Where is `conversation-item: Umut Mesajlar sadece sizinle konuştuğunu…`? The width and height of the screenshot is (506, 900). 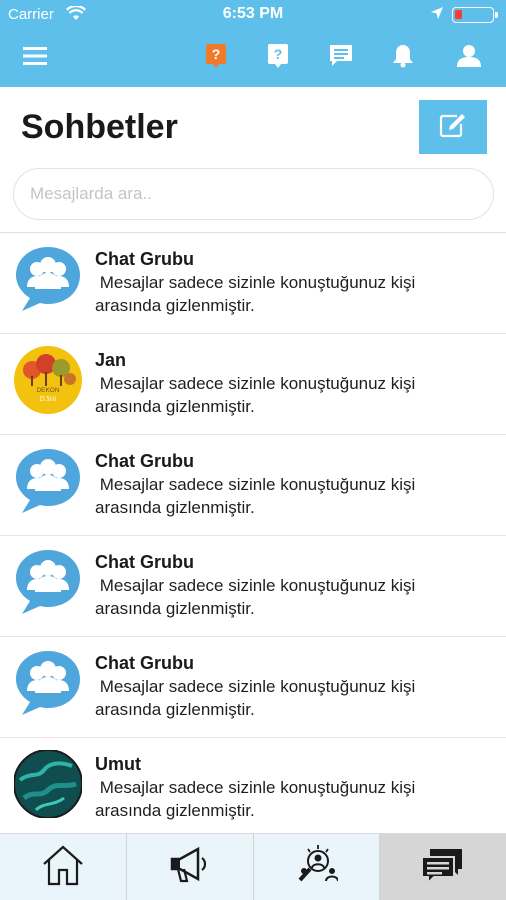
conversation-item: Umut Mesajlar sadece sizinle konuştuğunu… is located at coordinates (253, 785).